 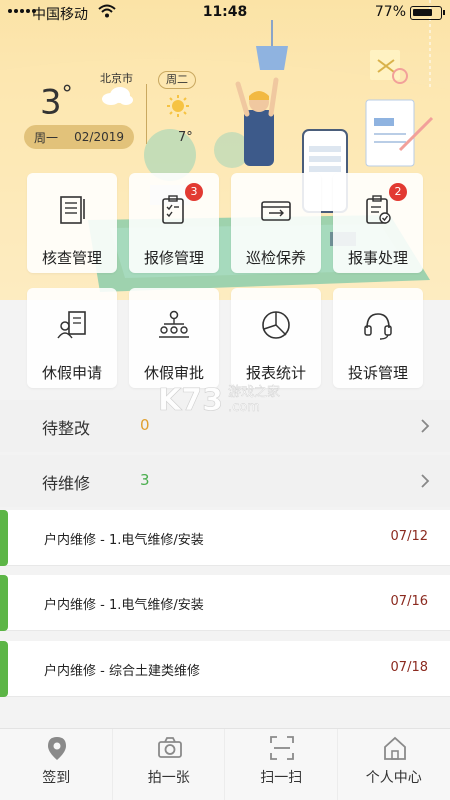 I want to click on notification-badge: 3, so click(x=194, y=192).